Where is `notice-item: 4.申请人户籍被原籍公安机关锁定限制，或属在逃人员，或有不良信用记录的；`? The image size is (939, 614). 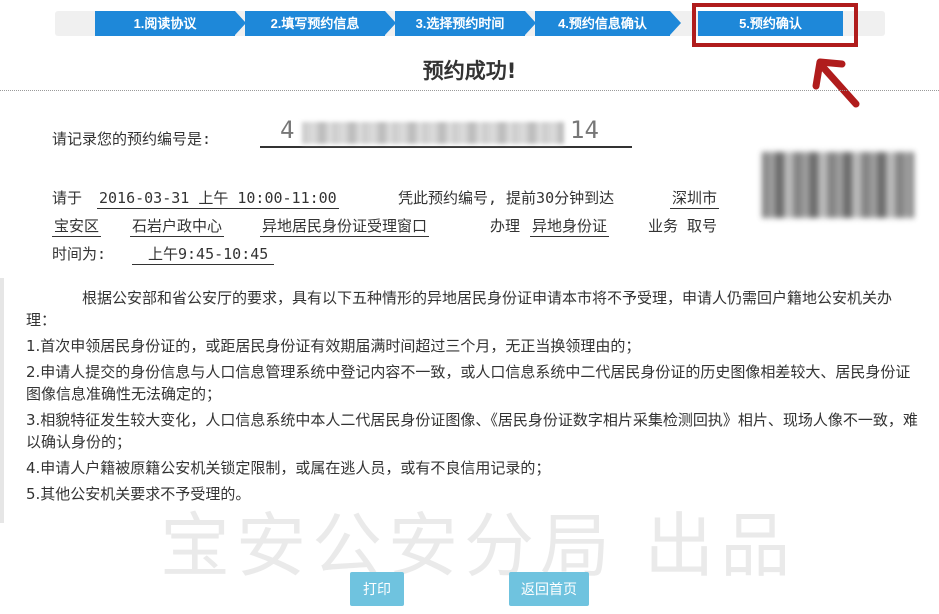
notice-item: 4.申请人户籍被原籍公安机关锁定限制，或属在逃人员，或有不良信用记录的； is located at coordinates (288, 468).